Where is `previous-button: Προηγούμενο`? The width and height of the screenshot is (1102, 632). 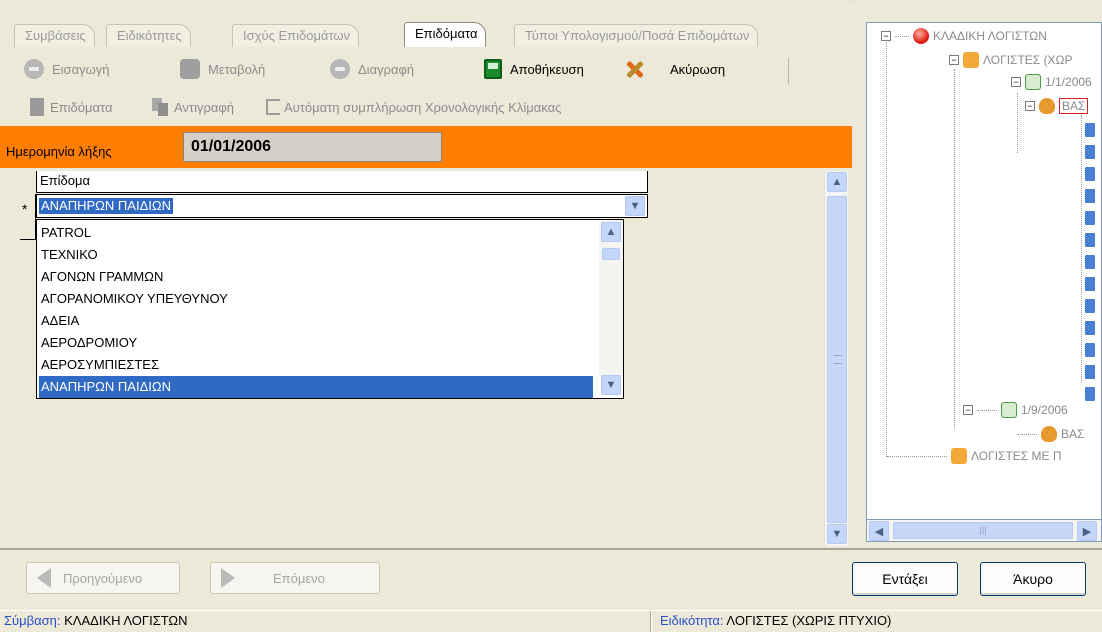
previous-button: Προηγούμενο is located at coordinates (103, 578).